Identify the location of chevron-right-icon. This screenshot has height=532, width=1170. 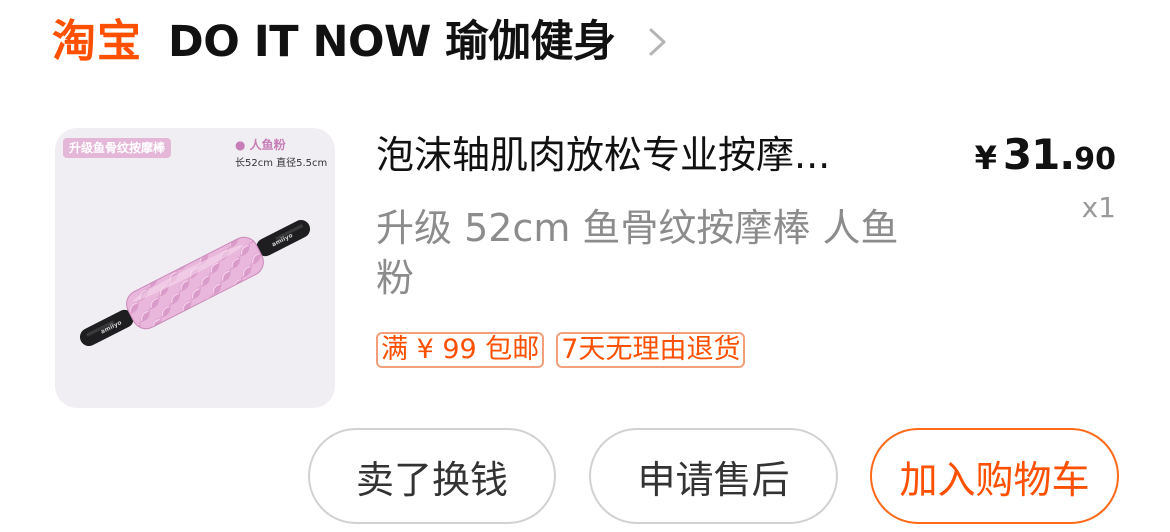
(658, 42).